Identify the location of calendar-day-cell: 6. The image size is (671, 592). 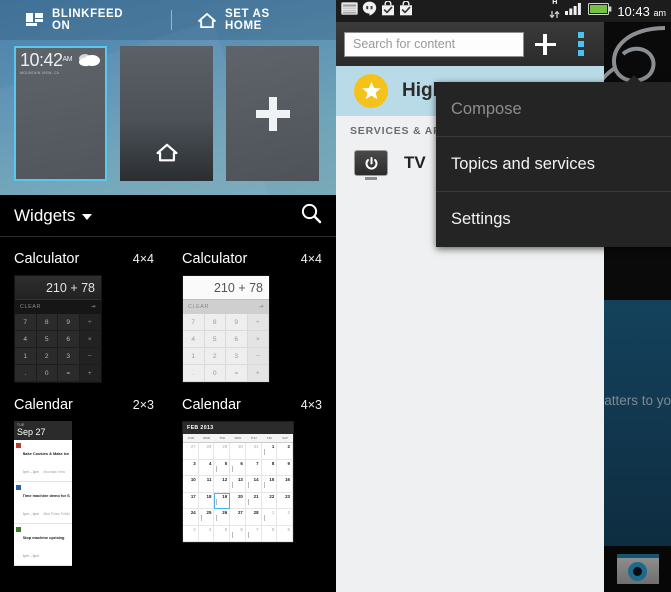
(238, 533).